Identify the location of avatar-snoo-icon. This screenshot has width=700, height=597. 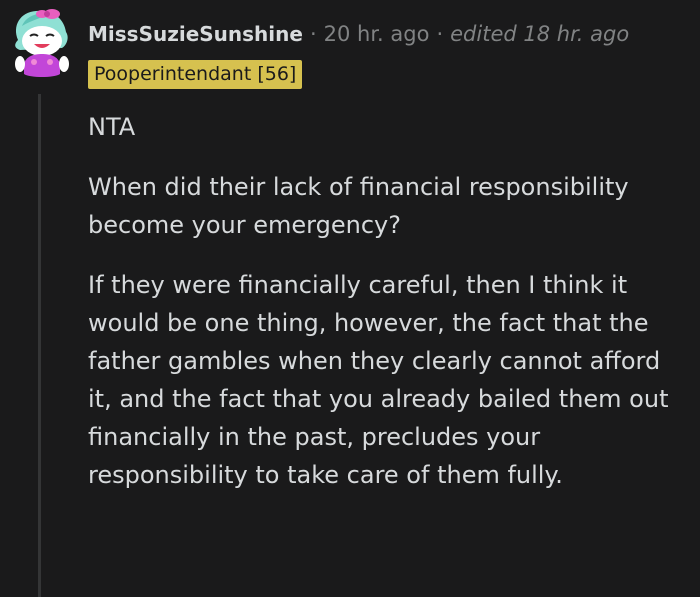
(42, 43).